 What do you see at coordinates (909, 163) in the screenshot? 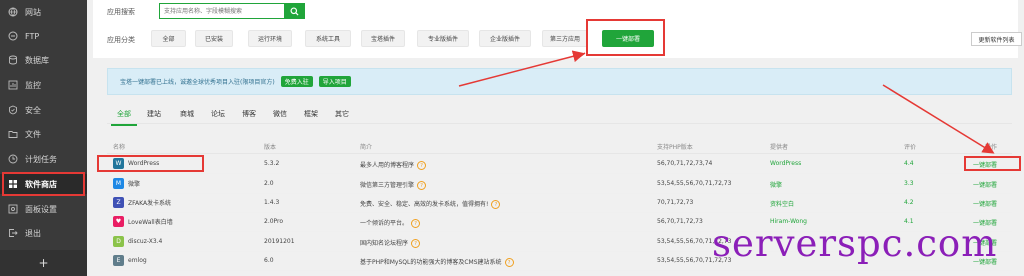
I see `app-score: 4.4` at bounding box center [909, 163].